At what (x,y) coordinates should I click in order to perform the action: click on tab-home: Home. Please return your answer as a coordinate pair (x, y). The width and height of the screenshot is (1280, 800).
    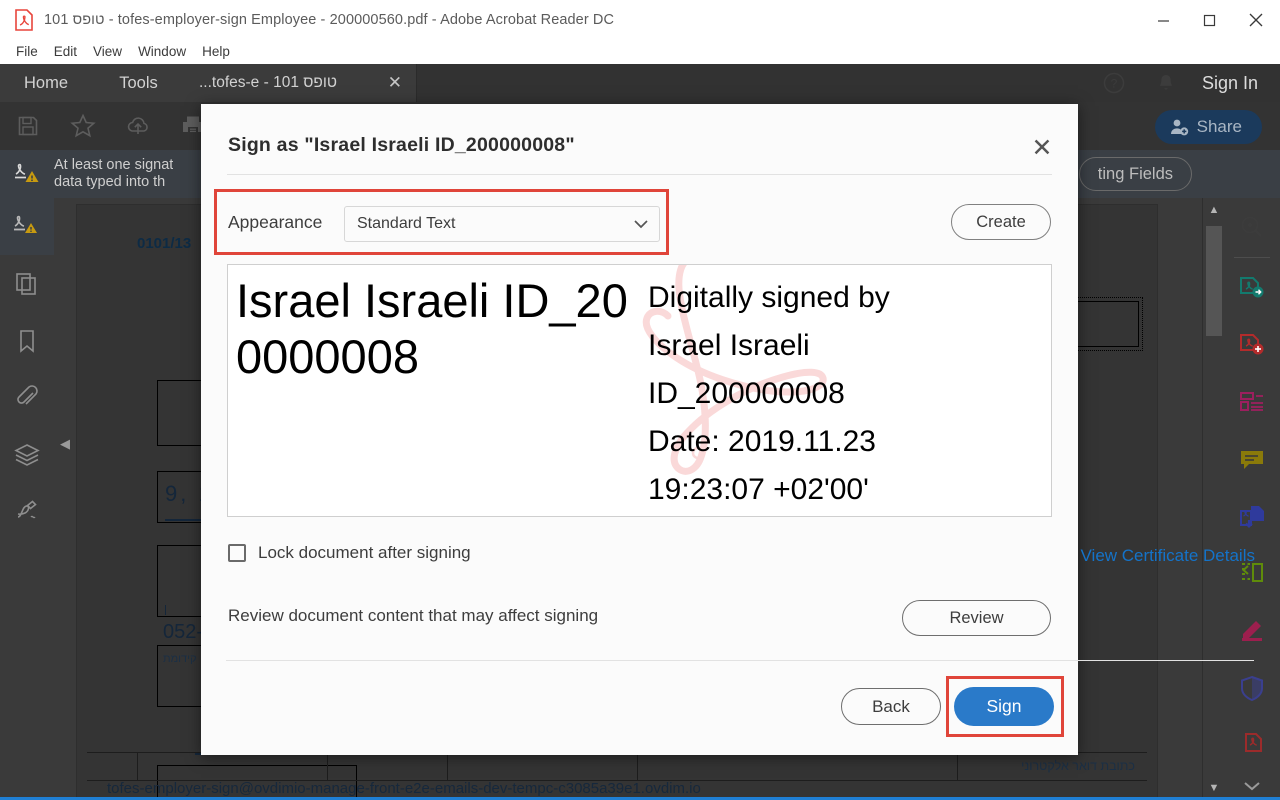
    Looking at the image, I should click on (46, 83).